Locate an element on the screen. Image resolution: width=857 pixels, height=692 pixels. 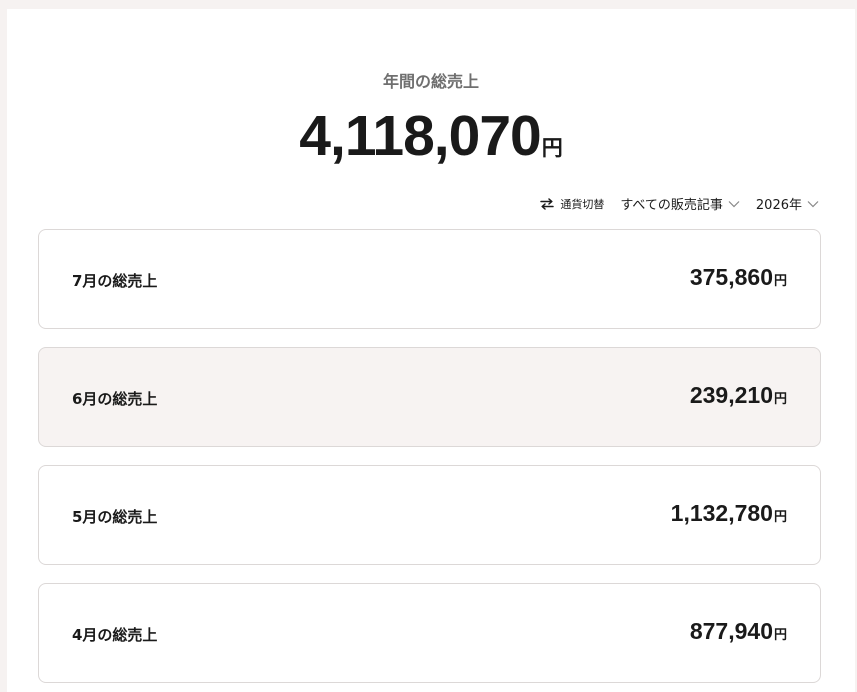
year-filter-value: 2026年 is located at coordinates (778, 205).